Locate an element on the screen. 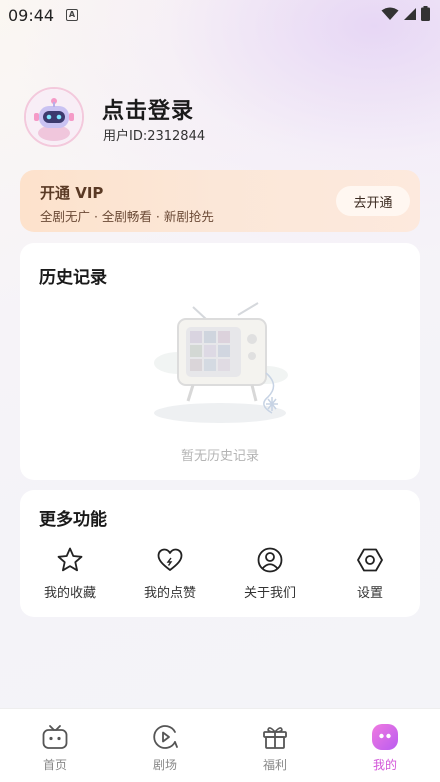 This screenshot has height=782, width=440. more-functions-card: 更多功能 我的收藏 我的点赞 关于我们 设置 is located at coordinates (220, 553).